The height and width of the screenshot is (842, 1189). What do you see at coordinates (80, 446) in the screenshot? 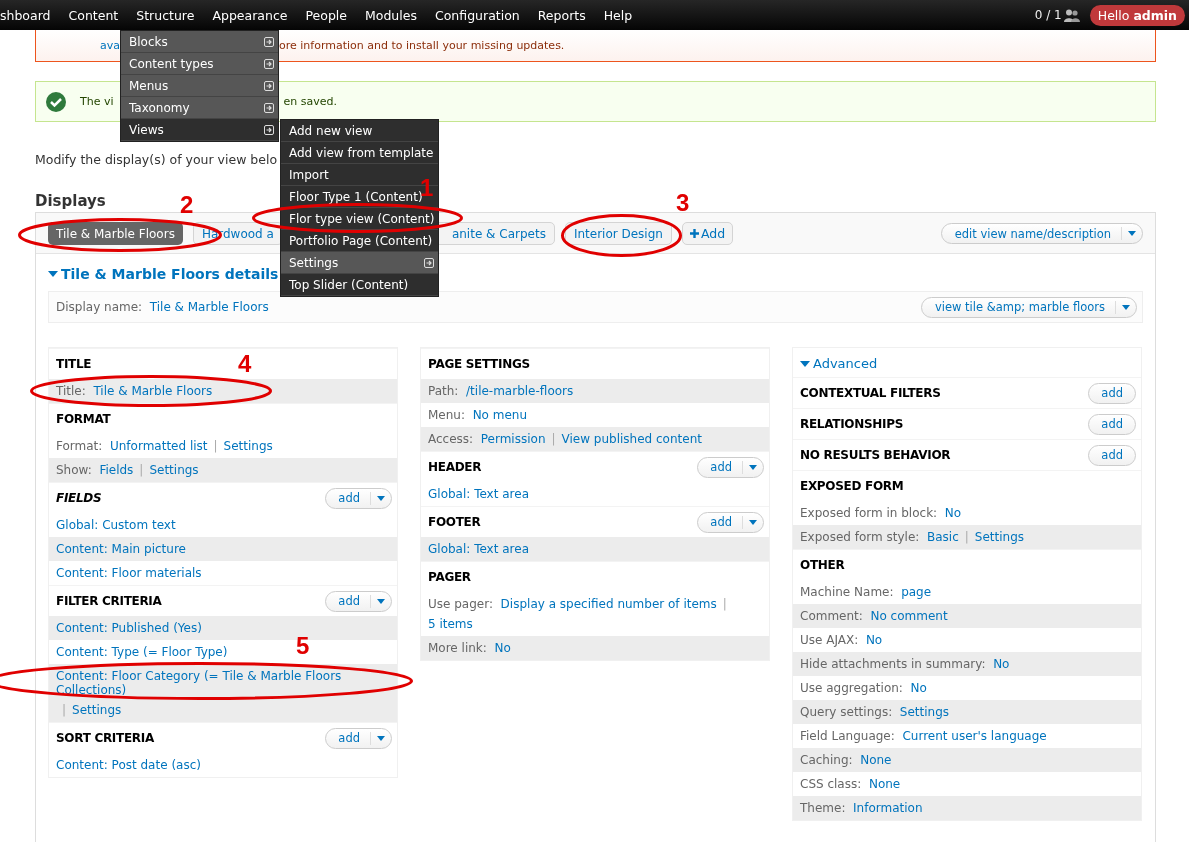
I see `setting-label: Format:` at bounding box center [80, 446].